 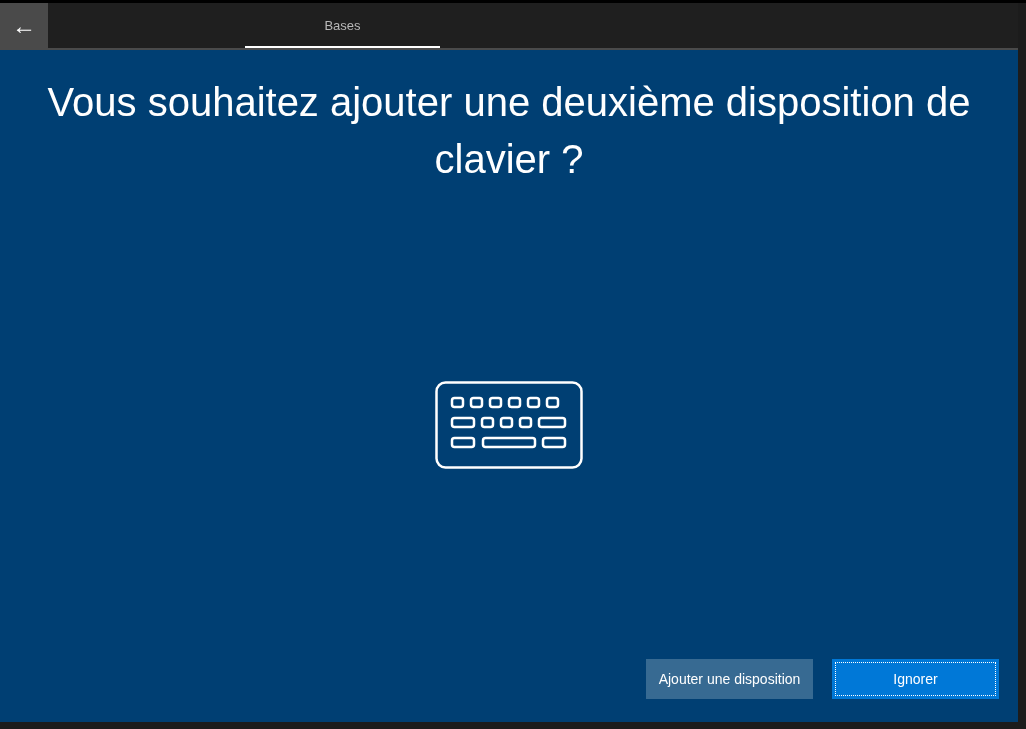 What do you see at coordinates (729, 679) in the screenshot?
I see `add-layout-button: Ajouter une disposition` at bounding box center [729, 679].